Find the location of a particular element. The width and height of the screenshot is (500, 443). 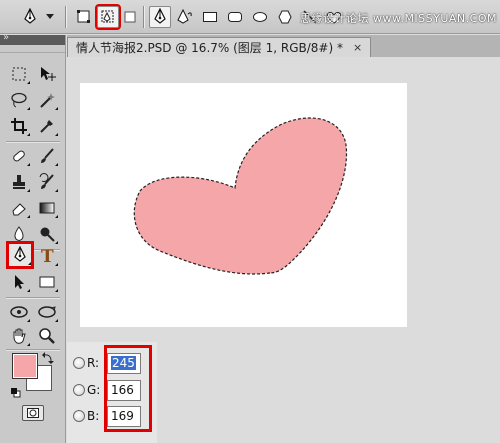

polygon-icon is located at coordinates (285, 17).